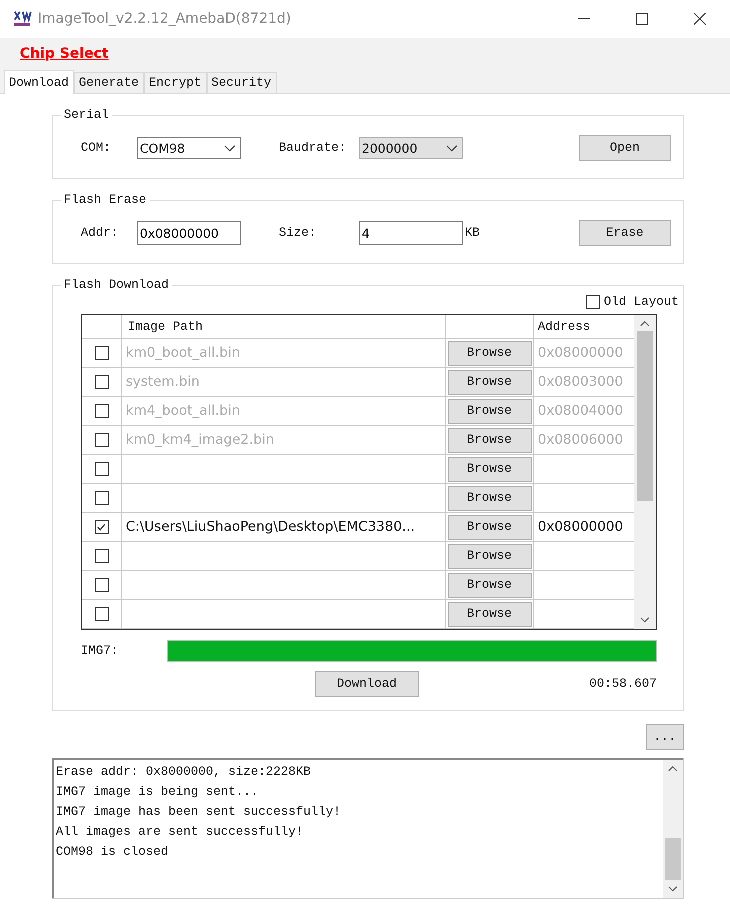 The height and width of the screenshot is (921, 730). I want to click on image-path: system.bin, so click(163, 382).